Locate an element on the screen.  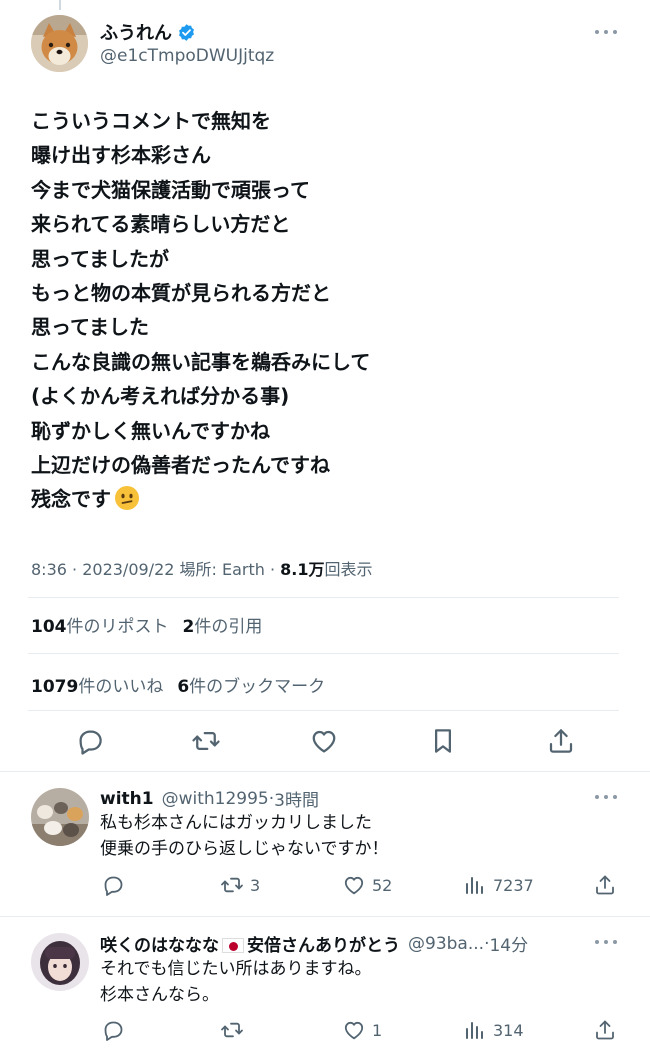
thread-connector-line is located at coordinates (60, 5).